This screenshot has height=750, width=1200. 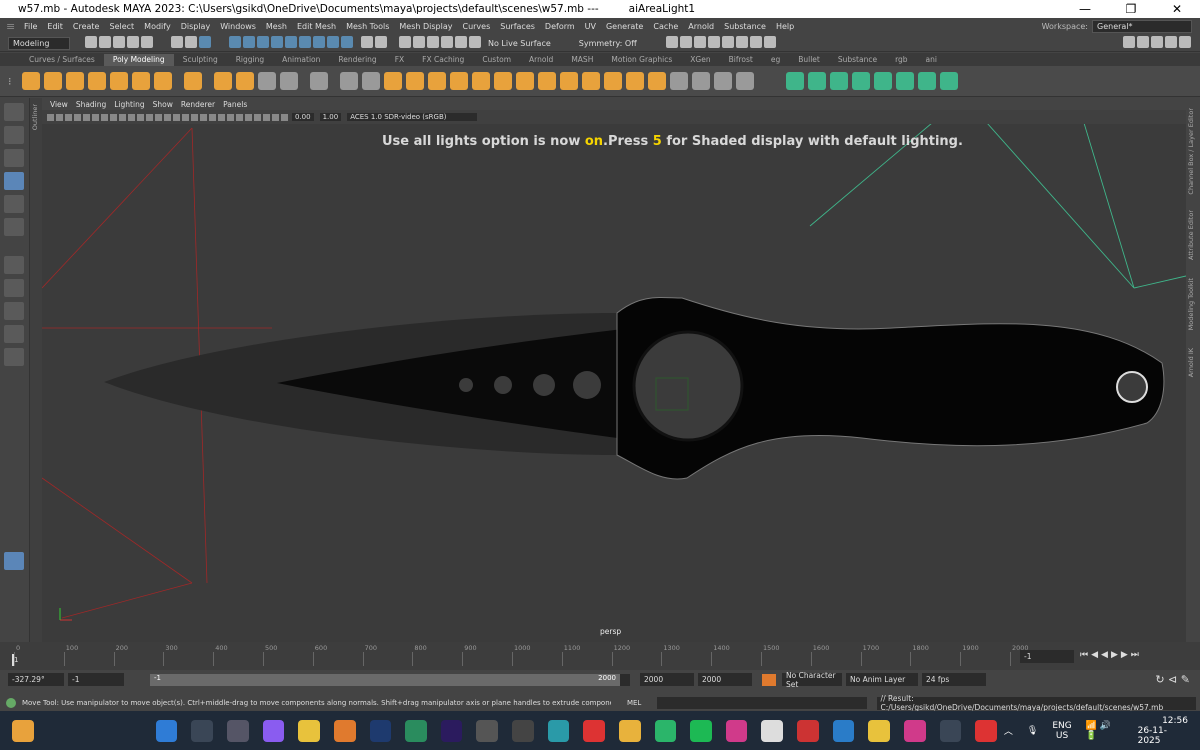 What do you see at coordinates (344, 730) in the screenshot?
I see `blender-icon` at bounding box center [344, 730].